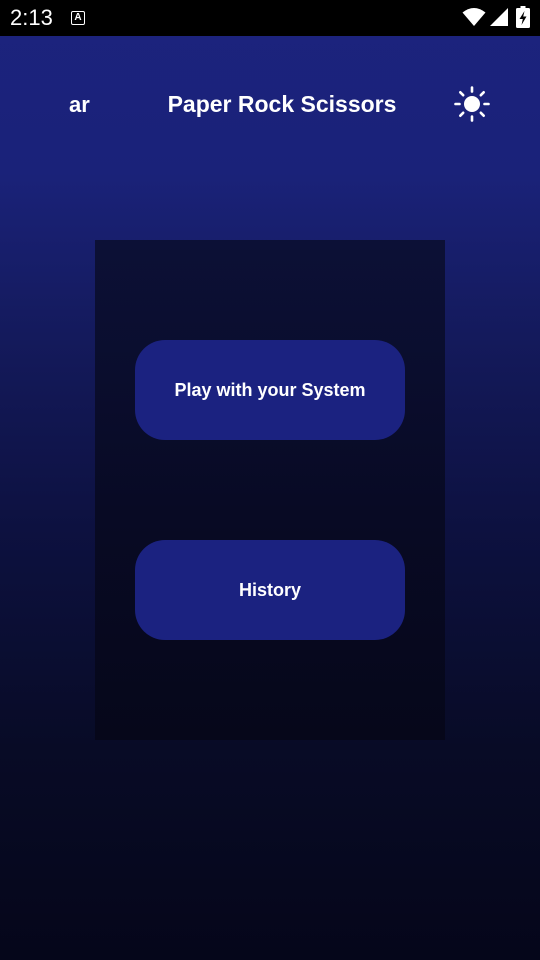  What do you see at coordinates (270, 590) in the screenshot?
I see `history-button: History` at bounding box center [270, 590].